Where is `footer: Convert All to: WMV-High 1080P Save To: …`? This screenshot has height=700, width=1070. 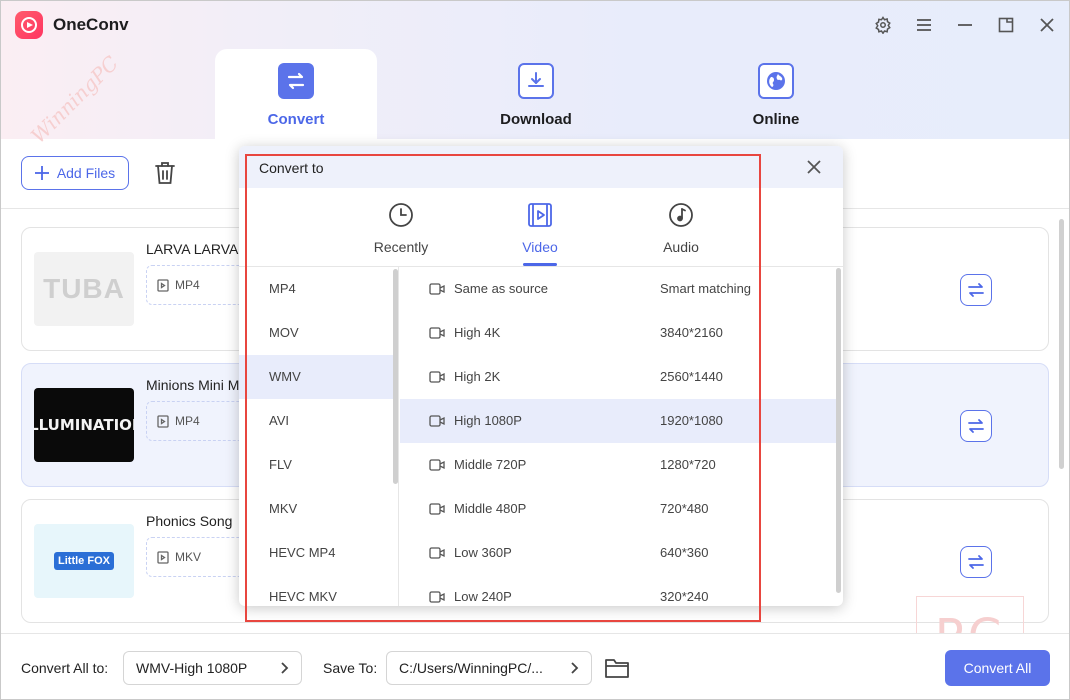 footer: Convert All to: WMV-High 1080P Save To: … is located at coordinates (535, 666).